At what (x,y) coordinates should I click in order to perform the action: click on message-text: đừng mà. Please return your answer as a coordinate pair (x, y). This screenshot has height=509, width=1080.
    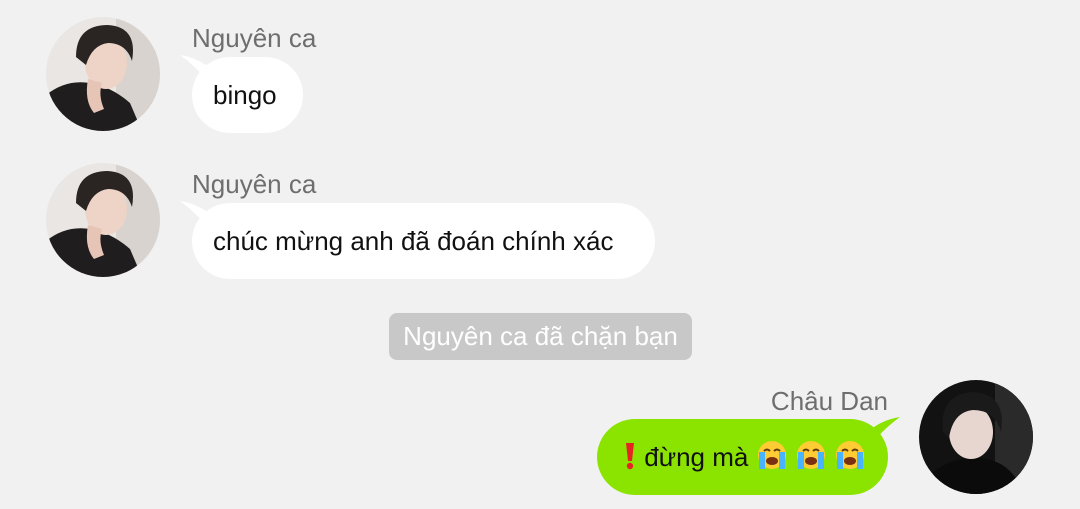
    Looking at the image, I should click on (696, 457).